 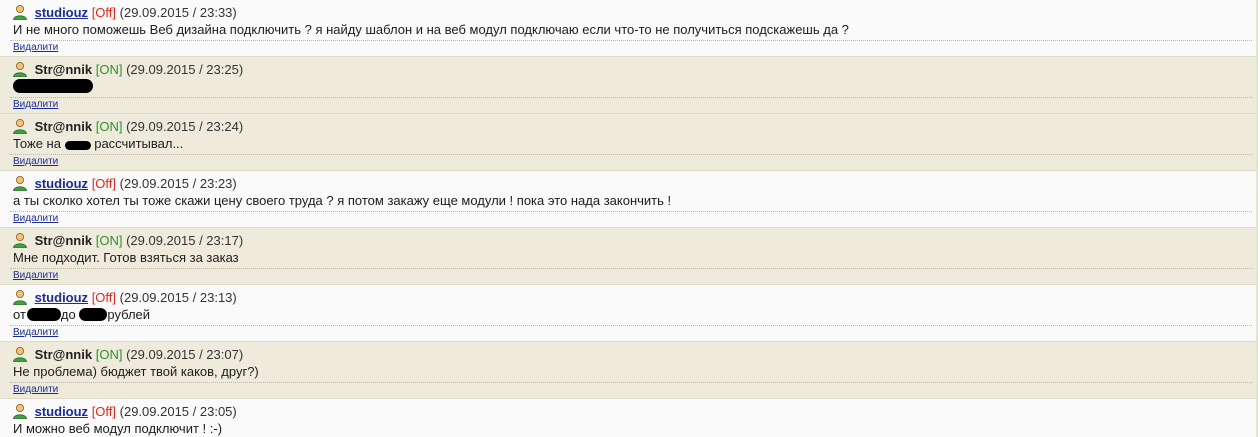 What do you see at coordinates (185, 126) in the screenshot?
I see `timestamp: (29.09.2015 / 23:24)` at bounding box center [185, 126].